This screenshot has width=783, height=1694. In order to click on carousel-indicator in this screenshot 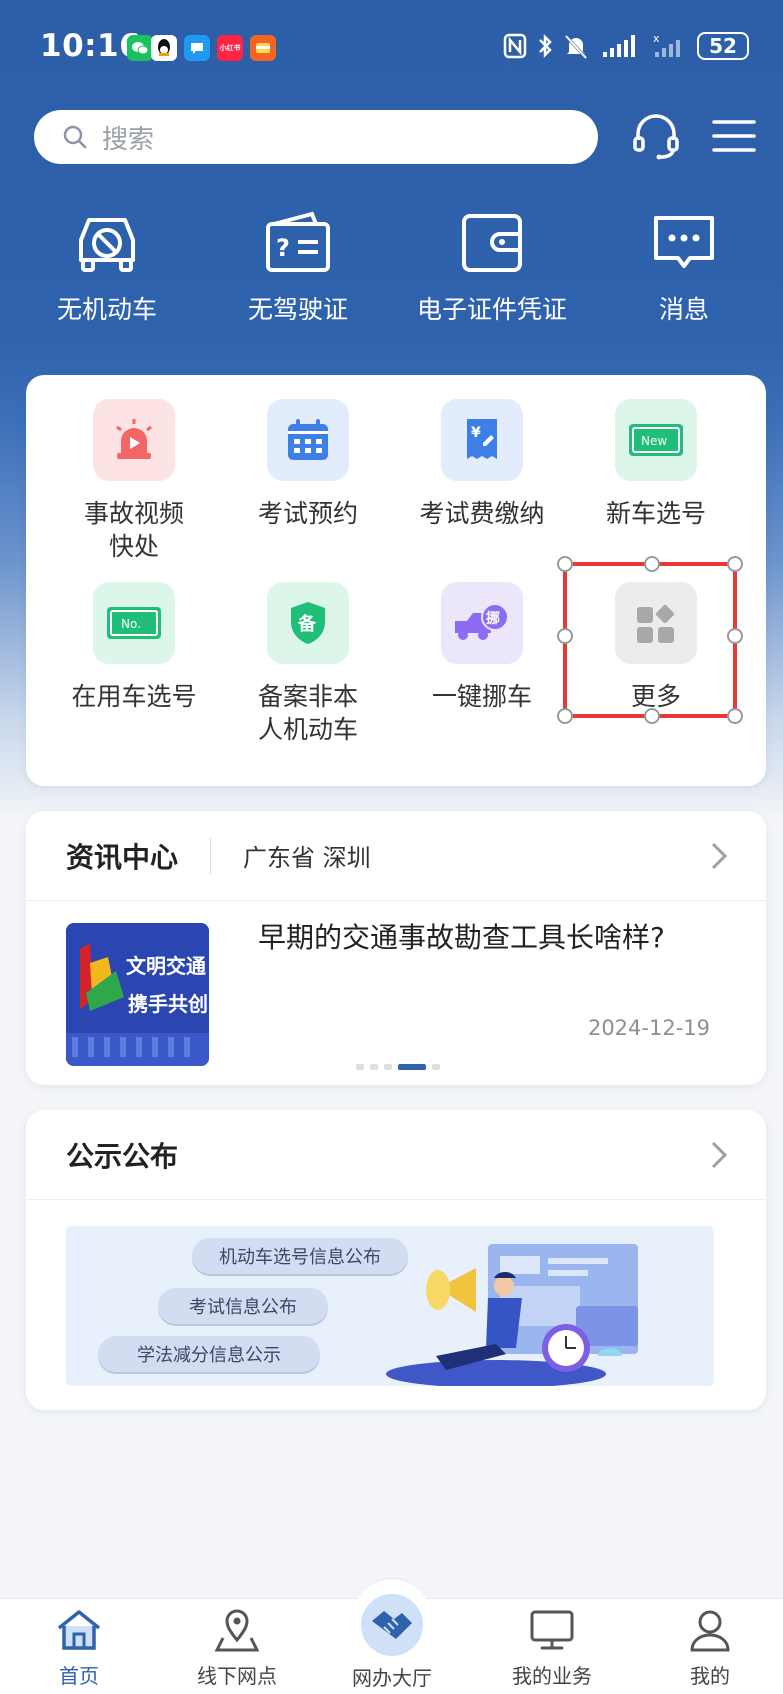, I will do `click(398, 1067)`.